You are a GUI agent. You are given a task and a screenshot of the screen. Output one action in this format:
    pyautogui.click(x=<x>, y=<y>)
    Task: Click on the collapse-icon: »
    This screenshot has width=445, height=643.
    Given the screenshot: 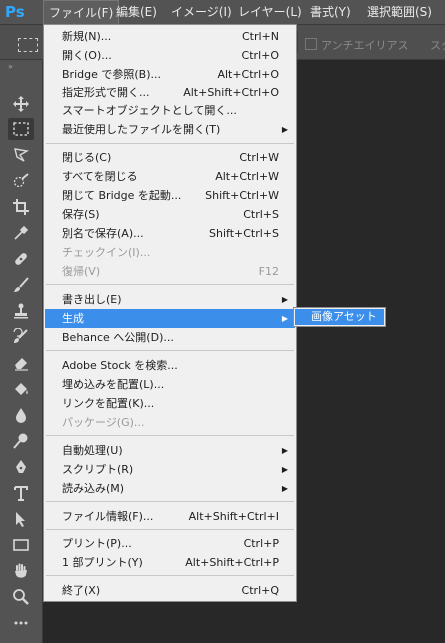 What is the action you would take?
    pyautogui.click(x=11, y=66)
    